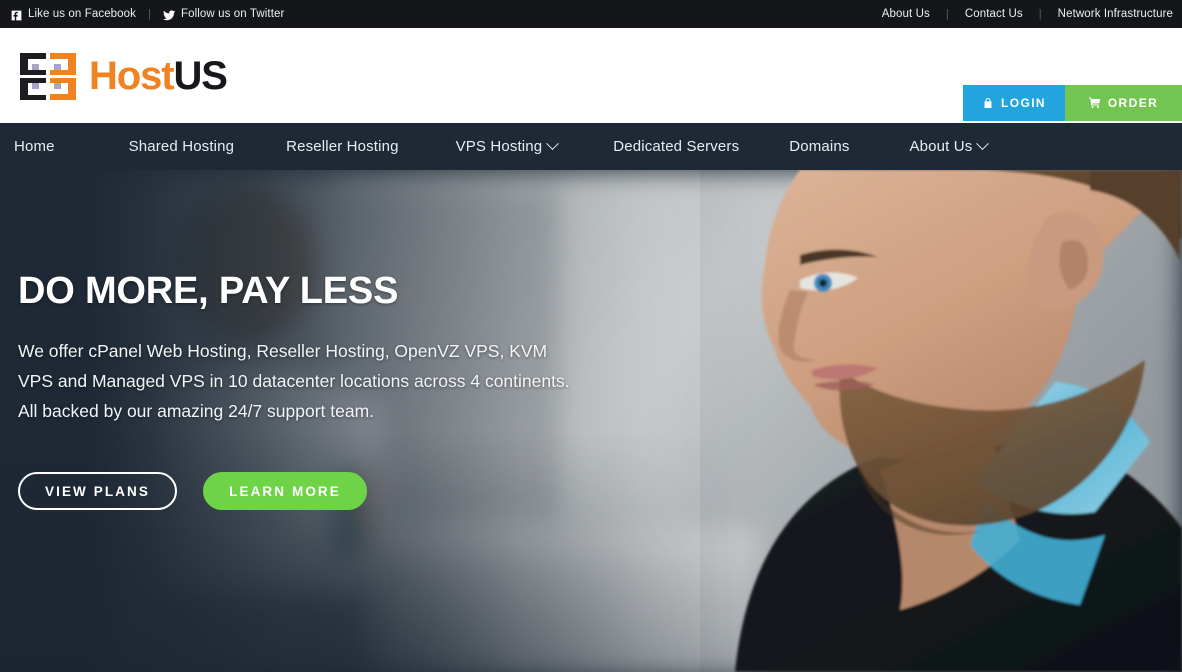  I want to click on order-button: ORDER, so click(1123, 103).